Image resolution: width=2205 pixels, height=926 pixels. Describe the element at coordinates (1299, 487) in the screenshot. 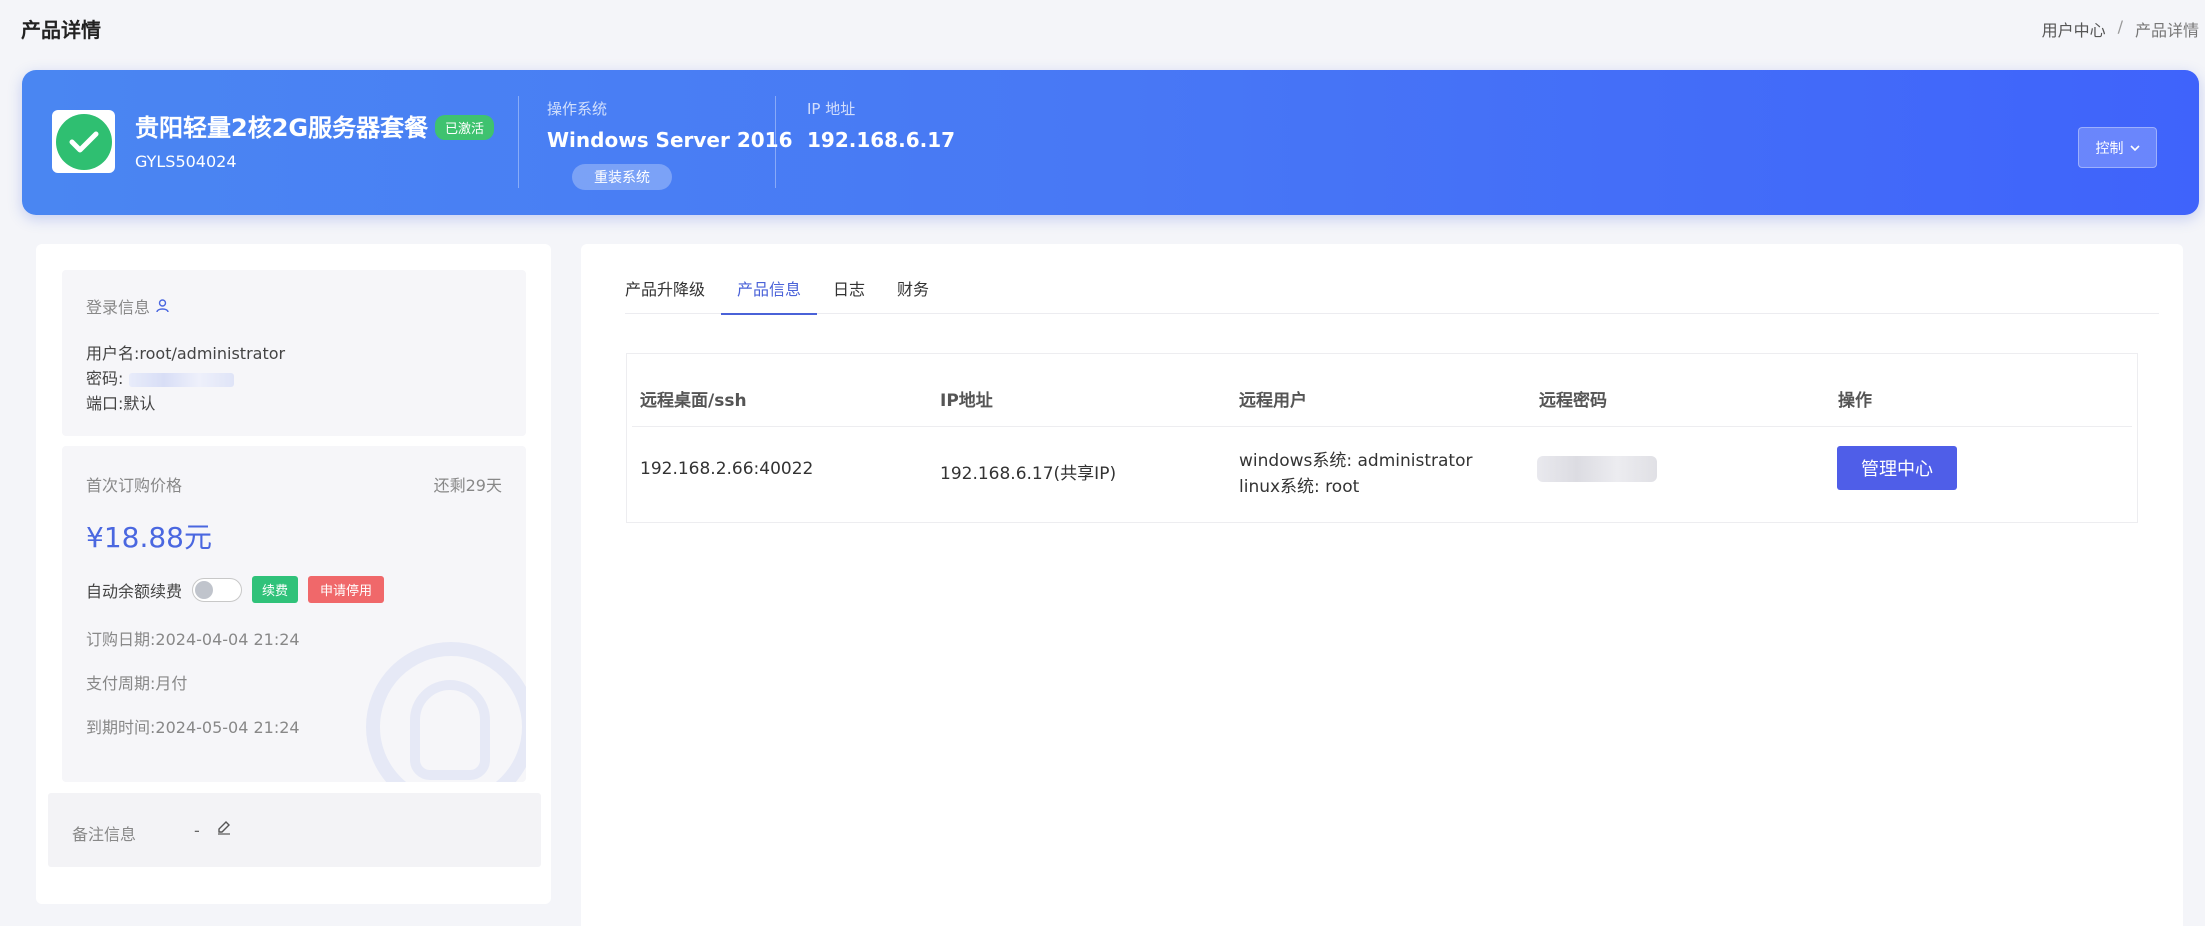

I see `remote-user-line-2: linux系统: root` at that location.